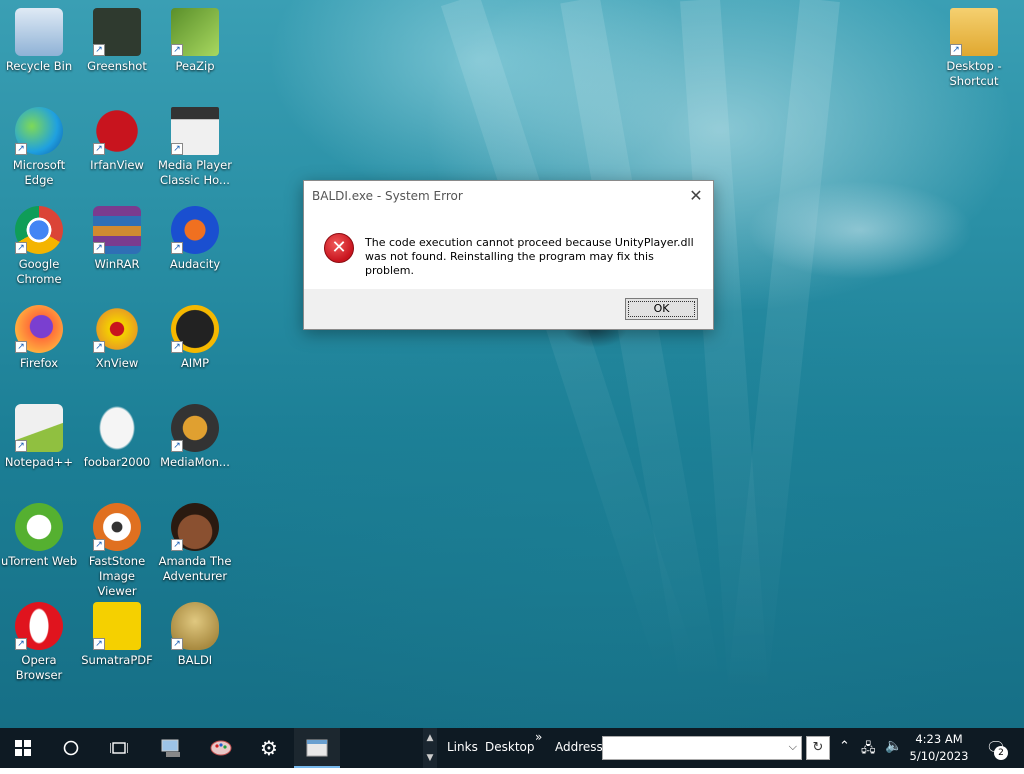 Image resolution: width=1024 pixels, height=774 pixels. What do you see at coordinates (996, 748) in the screenshot?
I see `action-center-button: 🗨 2` at bounding box center [996, 748].